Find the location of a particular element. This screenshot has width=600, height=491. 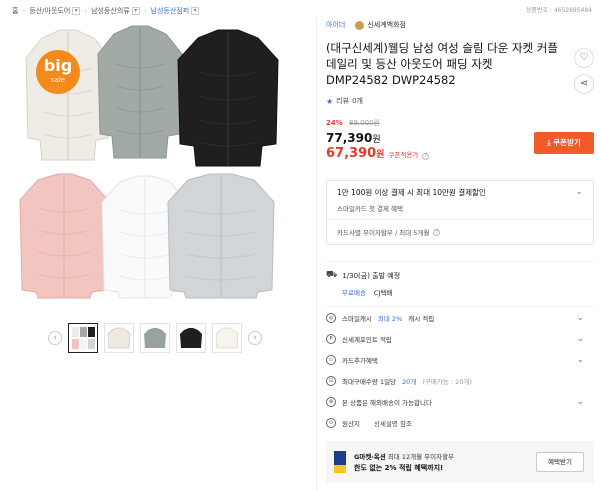

creditcard-icon: ▭ is located at coordinates (331, 359).